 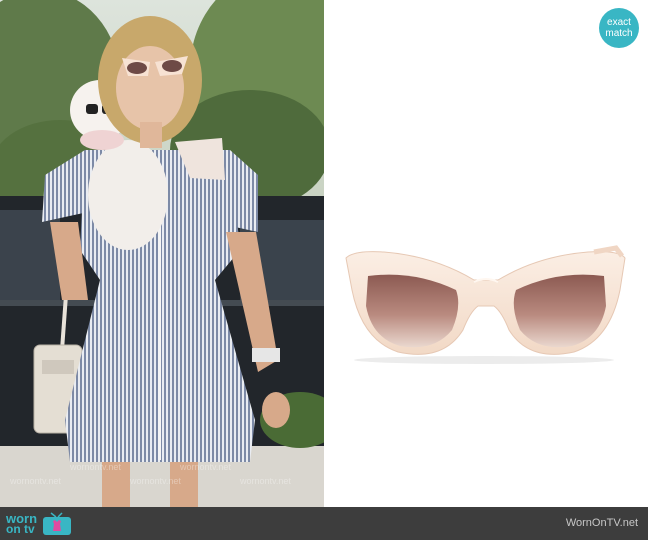 What do you see at coordinates (57, 523) in the screenshot?
I see `tv-icon` at bounding box center [57, 523].